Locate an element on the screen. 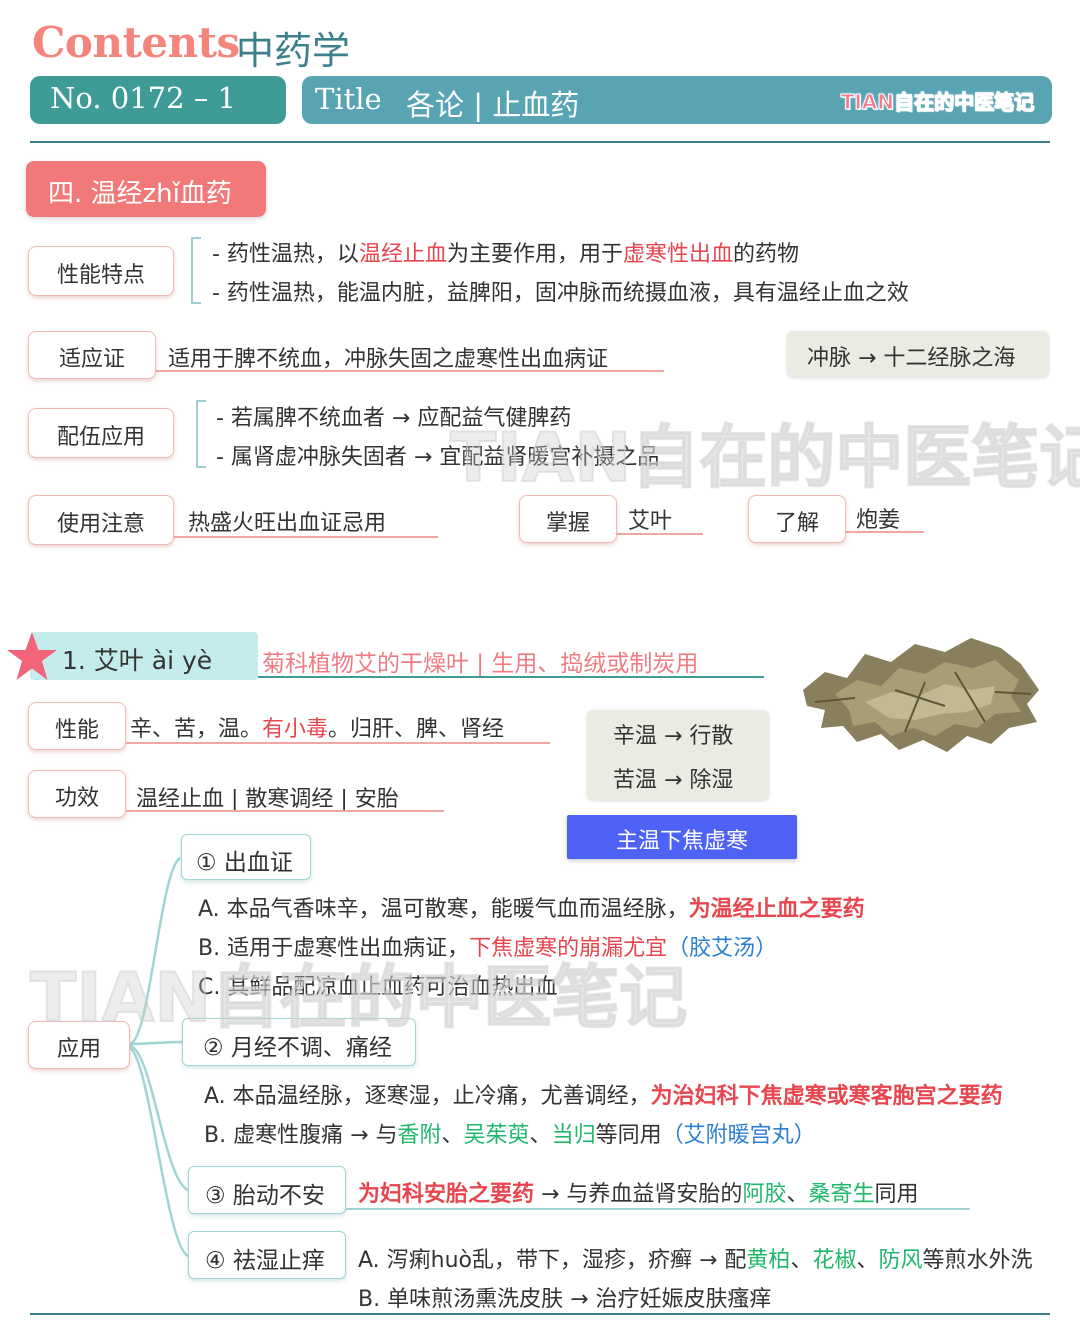  damp-itch-point-b: B. 单味煎汤熏洗皮肤 → 治疗妊娠皮肤瘙痒 is located at coordinates (565, 1299).